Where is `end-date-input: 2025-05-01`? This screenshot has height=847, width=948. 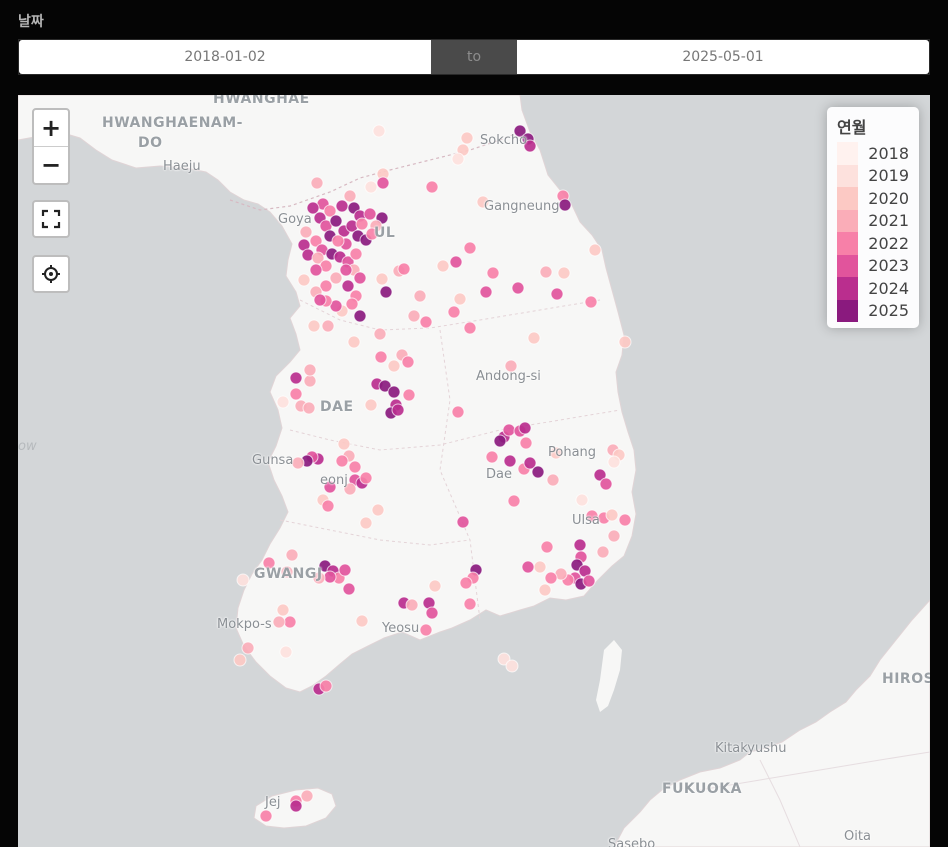 end-date-input: 2025-05-01 is located at coordinates (723, 57).